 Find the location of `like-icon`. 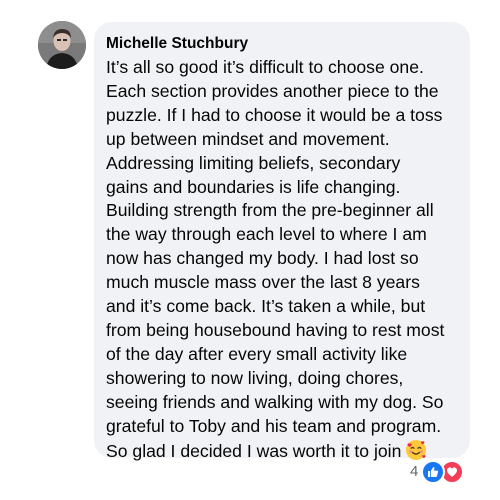

like-icon is located at coordinates (433, 472).